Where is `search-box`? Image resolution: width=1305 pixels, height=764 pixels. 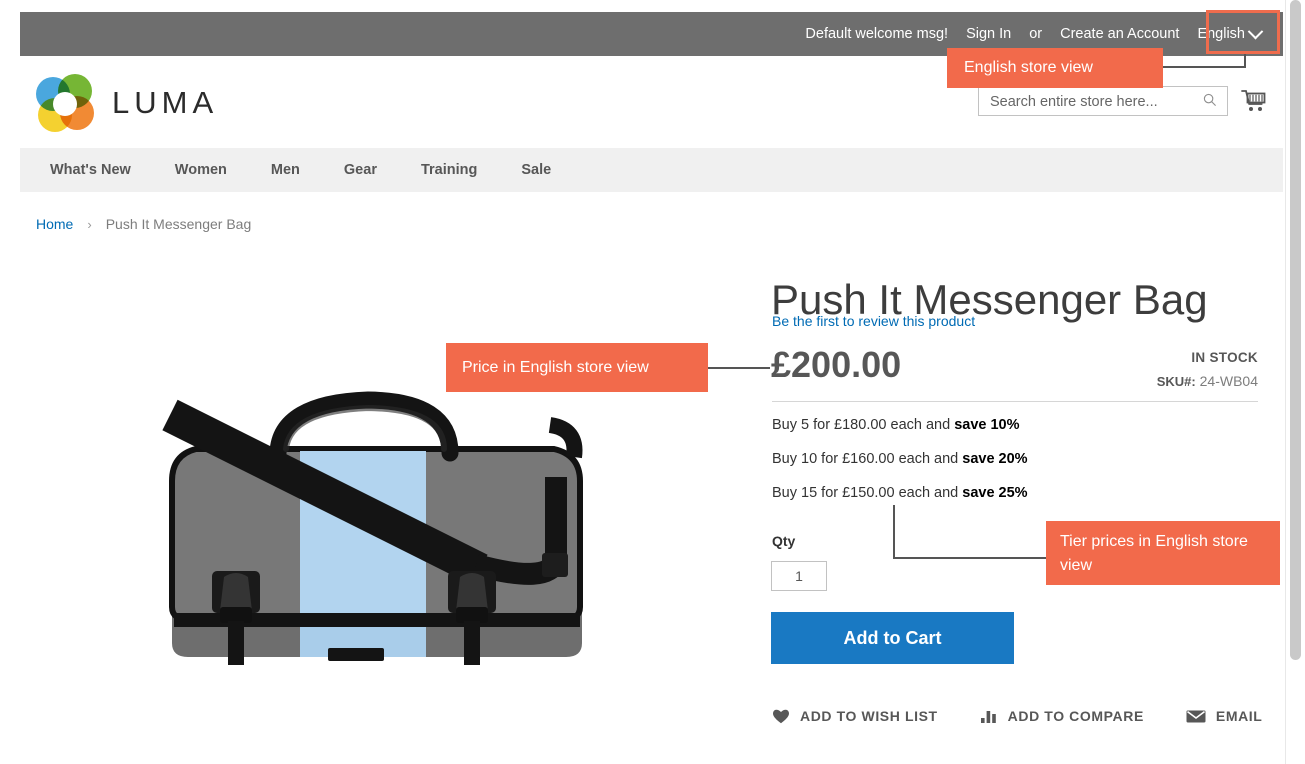 search-box is located at coordinates (1103, 101).